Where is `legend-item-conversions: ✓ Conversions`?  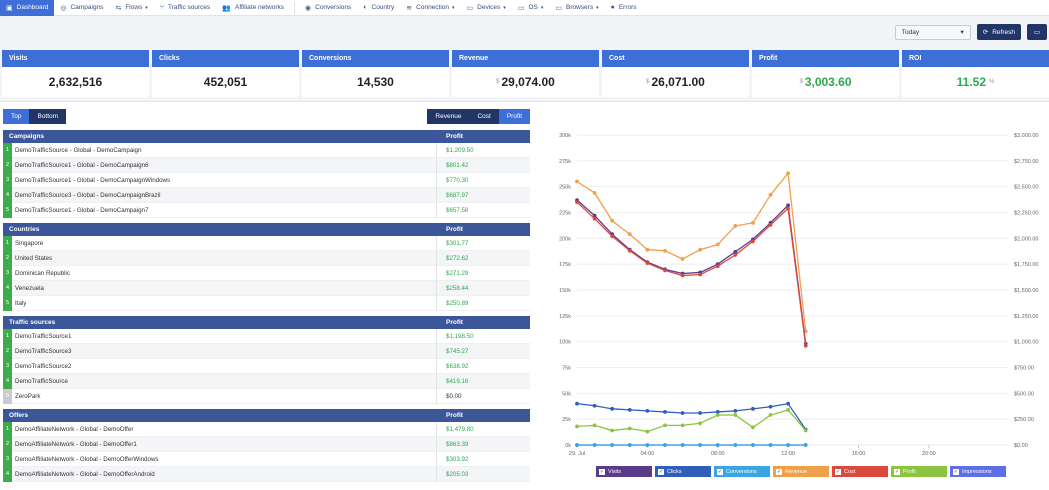
legend-item-conversions: ✓ Conversions is located at coordinates (742, 471).